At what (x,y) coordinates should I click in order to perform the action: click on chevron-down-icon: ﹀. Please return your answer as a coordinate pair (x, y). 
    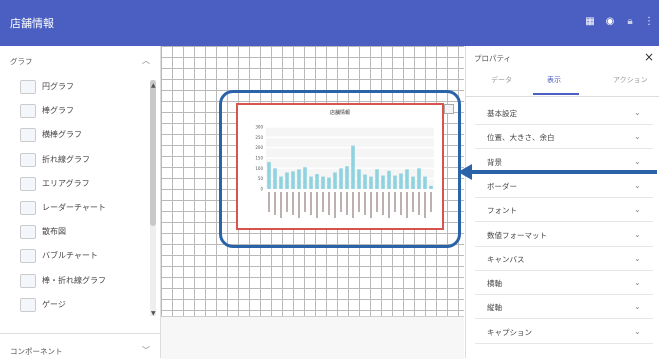
    Looking at the image, I should click on (146, 350).